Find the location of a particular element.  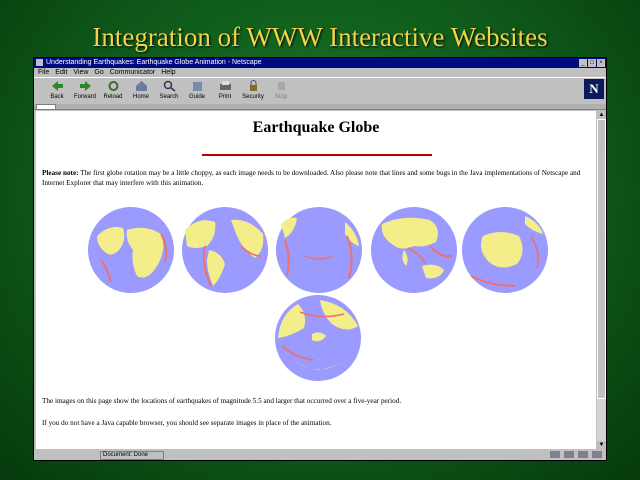

heading-divider is located at coordinates (317, 155).